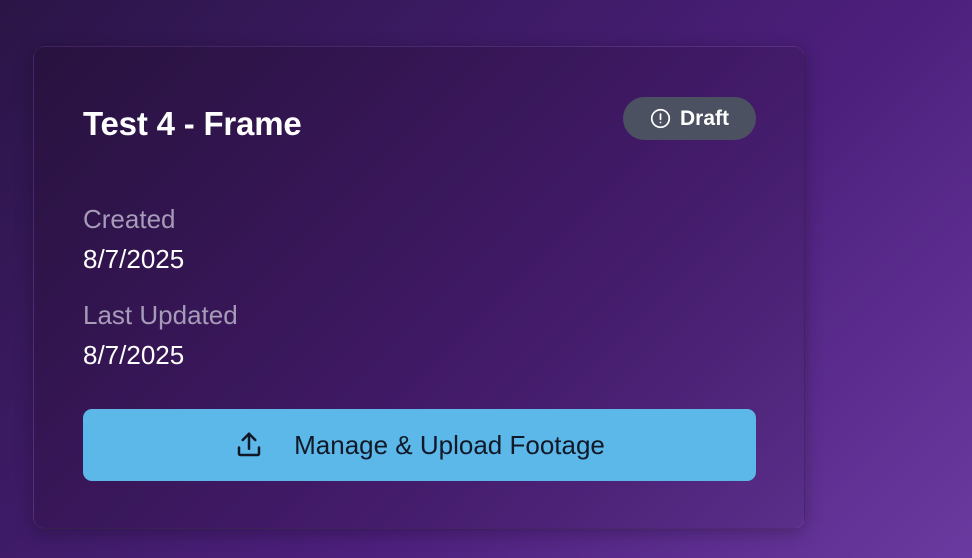 The width and height of the screenshot is (972, 558). What do you see at coordinates (660, 118) in the screenshot?
I see `exclamation-circle-icon` at bounding box center [660, 118].